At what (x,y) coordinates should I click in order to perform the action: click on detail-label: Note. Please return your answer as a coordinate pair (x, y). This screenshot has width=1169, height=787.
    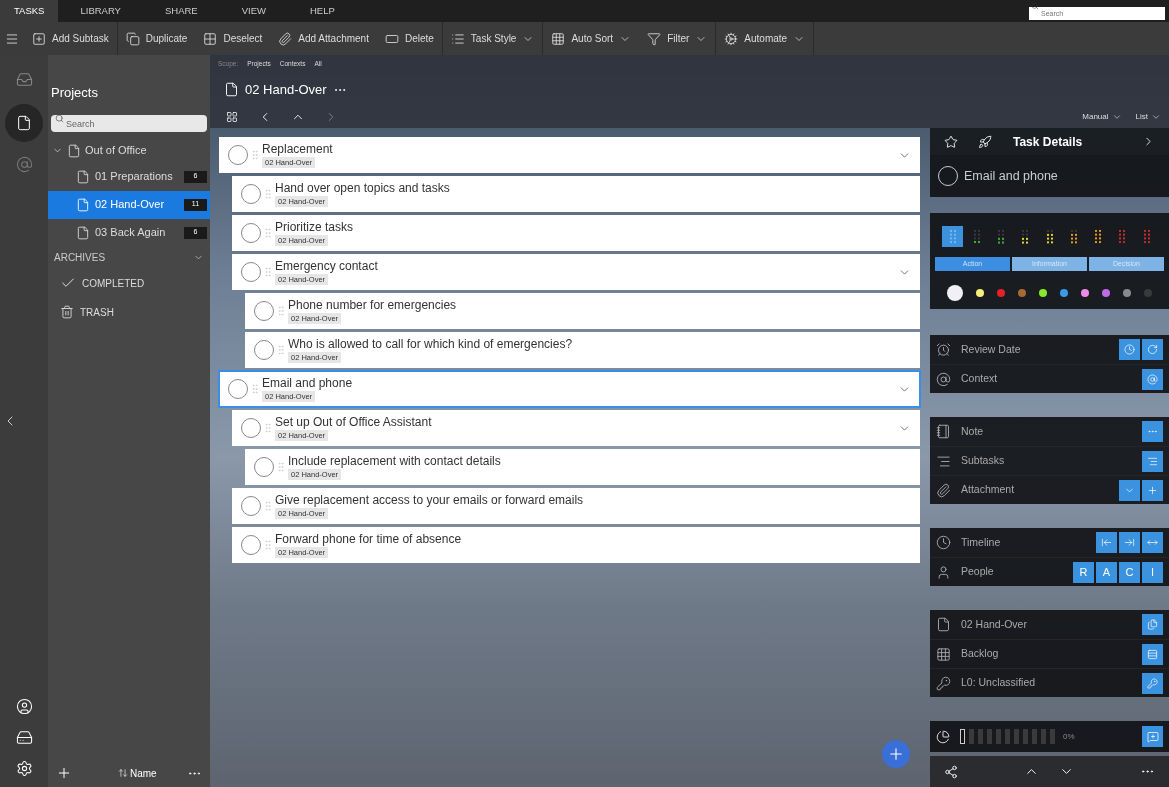
    Looking at the image, I should click on (973, 431).